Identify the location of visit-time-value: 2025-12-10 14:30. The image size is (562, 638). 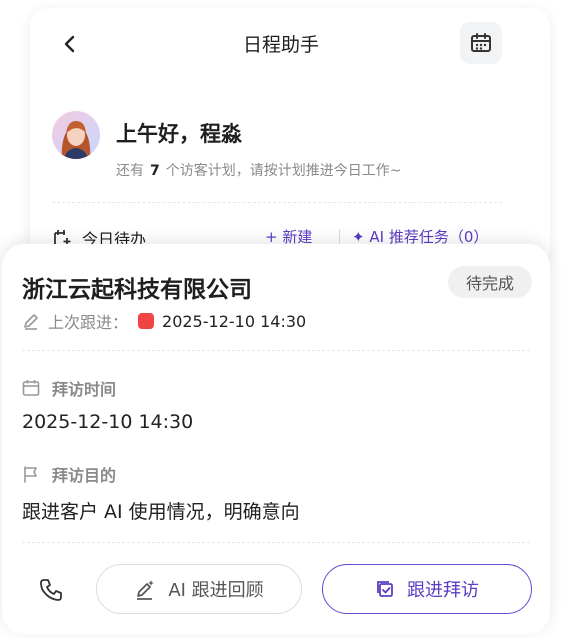
(108, 422).